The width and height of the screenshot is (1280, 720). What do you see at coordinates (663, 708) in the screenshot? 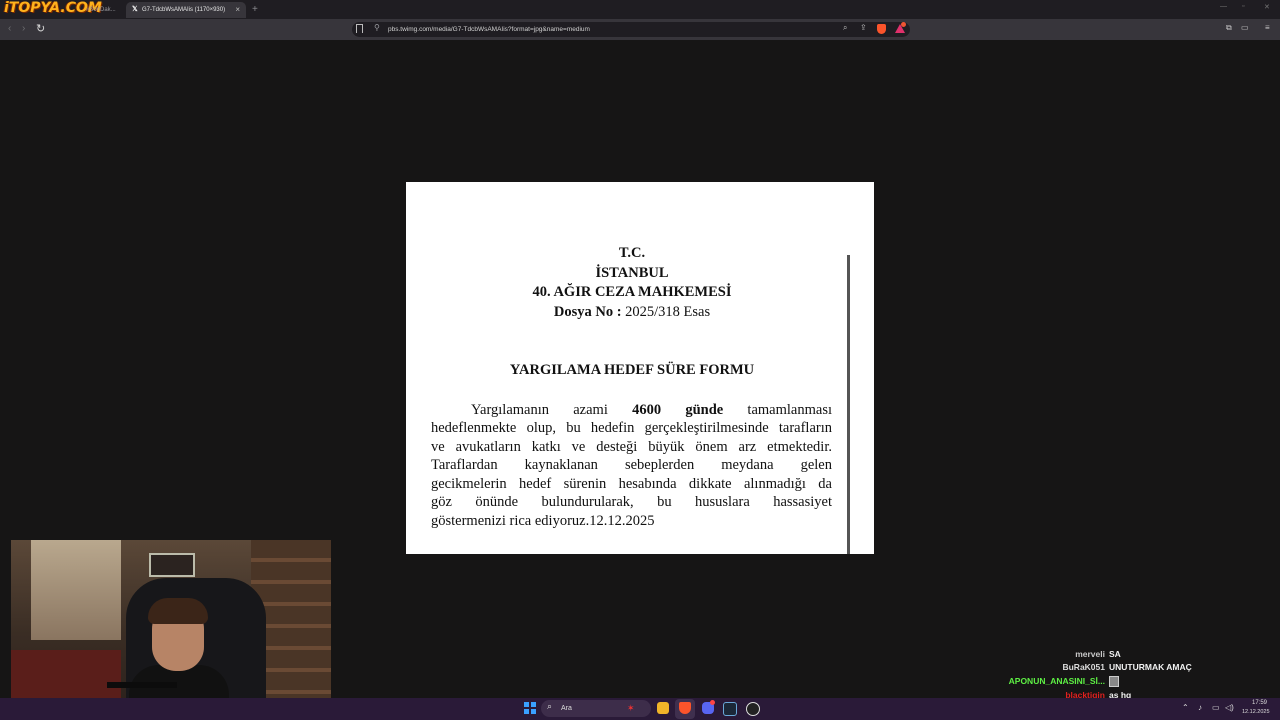
I see `file-explorer-icon` at bounding box center [663, 708].